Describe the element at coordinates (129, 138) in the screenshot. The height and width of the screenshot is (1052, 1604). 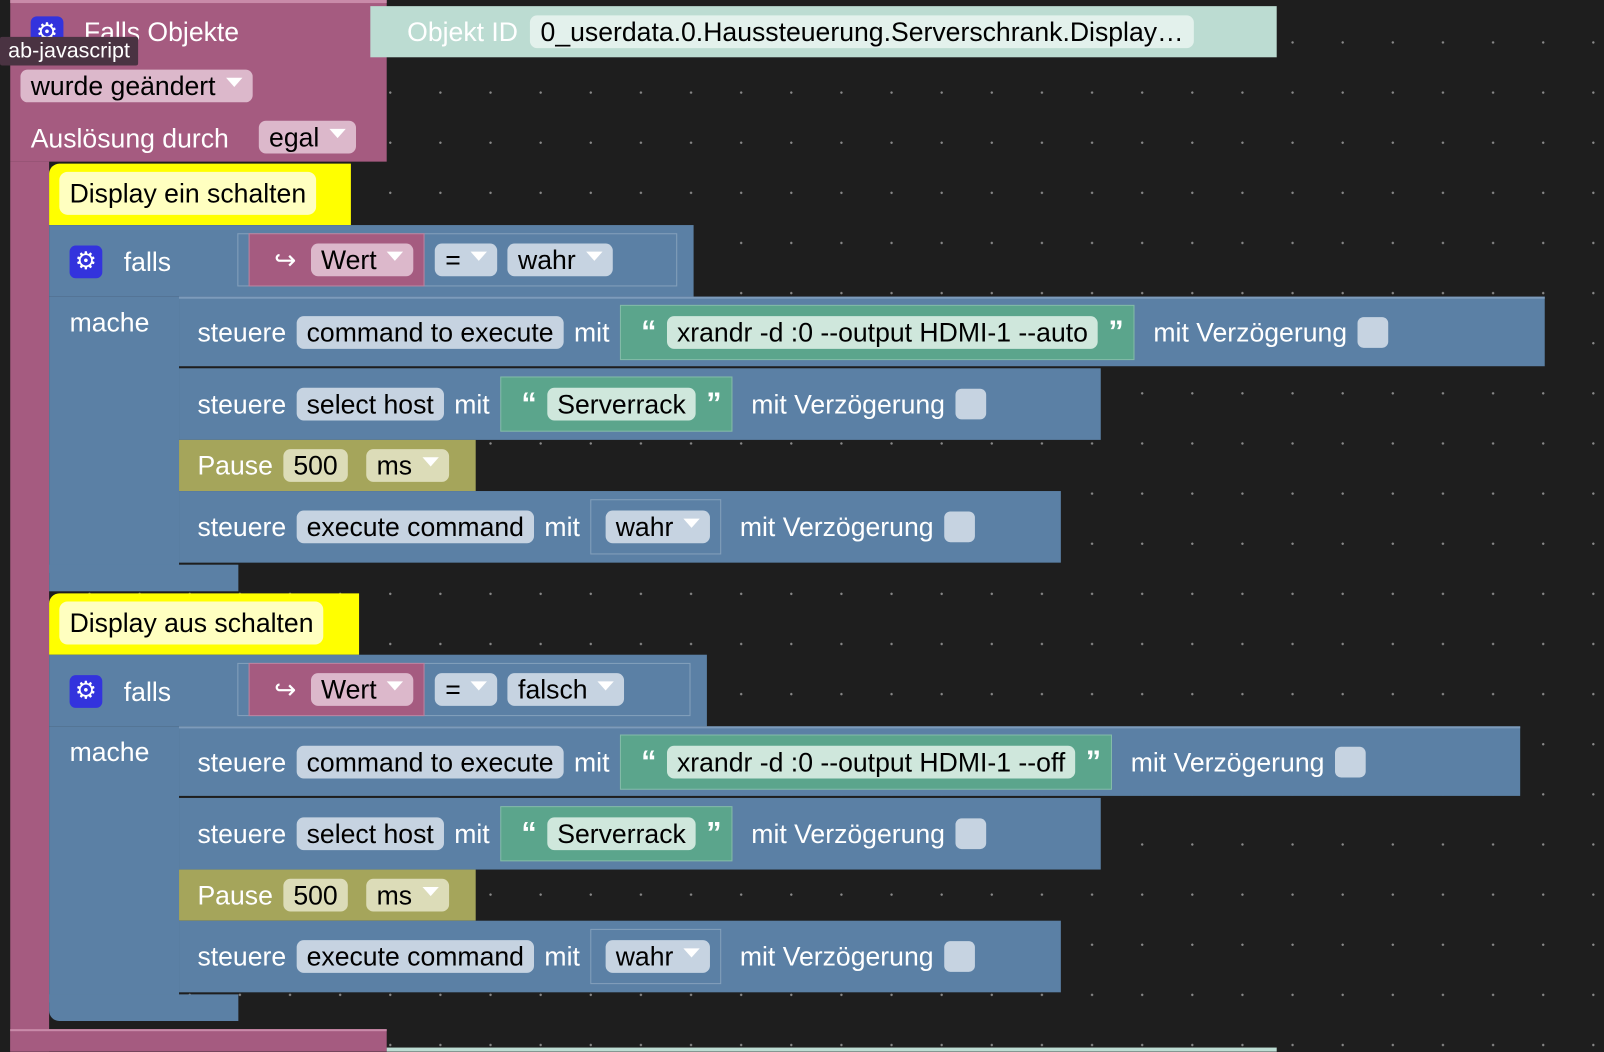
I see `trigger-by-label: Auslösung durch` at that location.